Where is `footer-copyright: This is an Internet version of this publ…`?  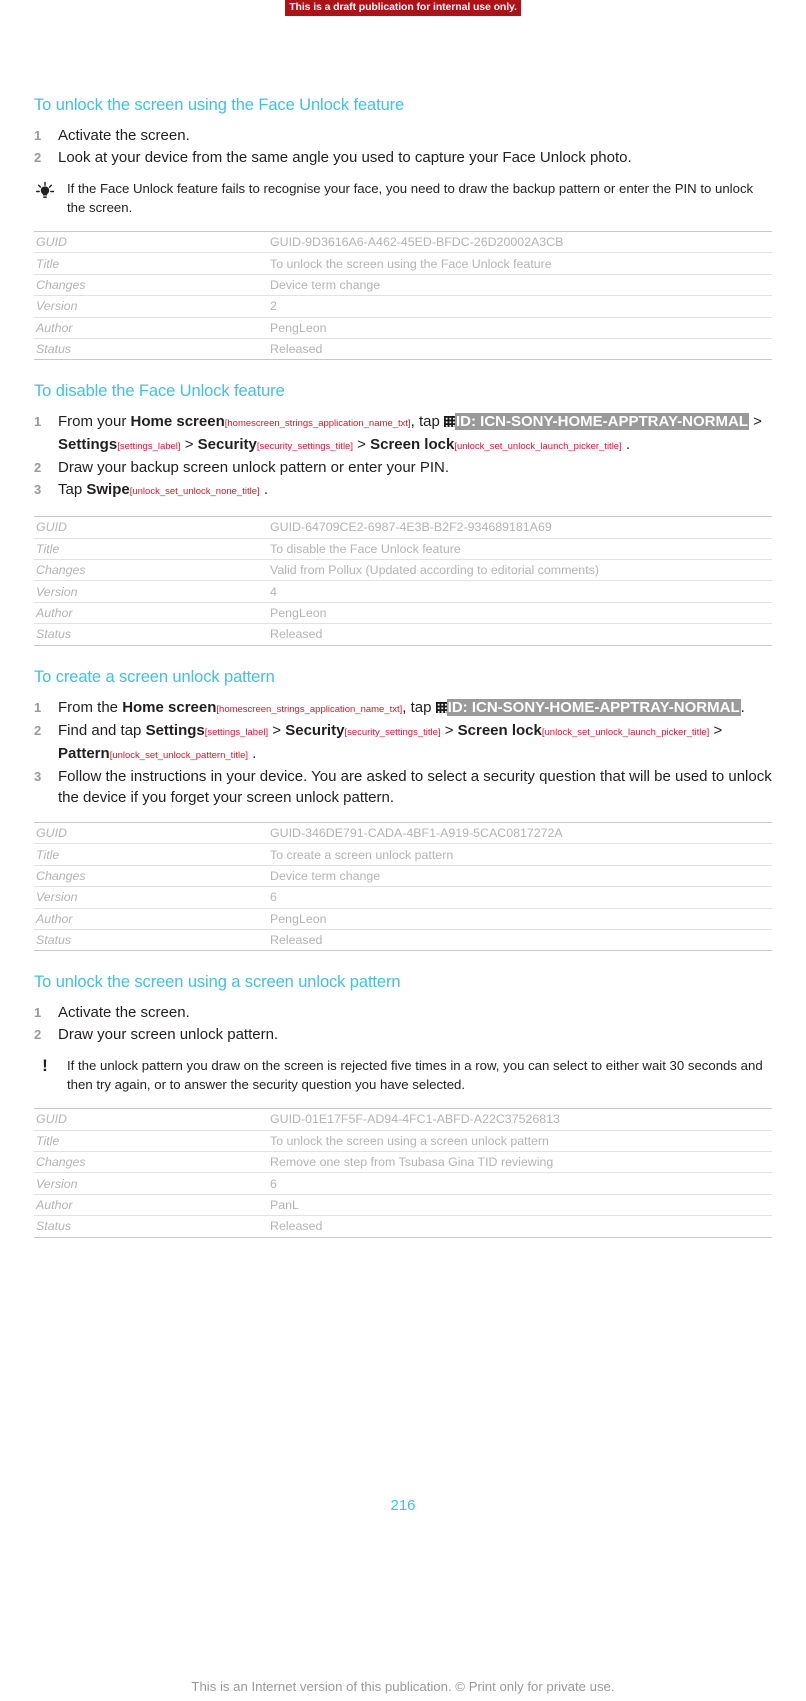 footer-copyright: This is an Internet version of this publ… is located at coordinates (403, 1686).